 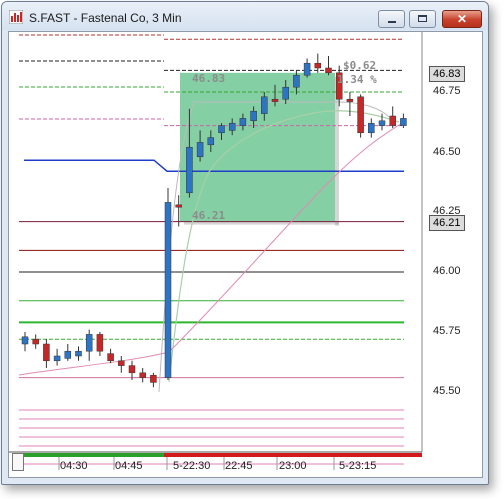 I want to click on close-icon: ✕, so click(x=462, y=19).